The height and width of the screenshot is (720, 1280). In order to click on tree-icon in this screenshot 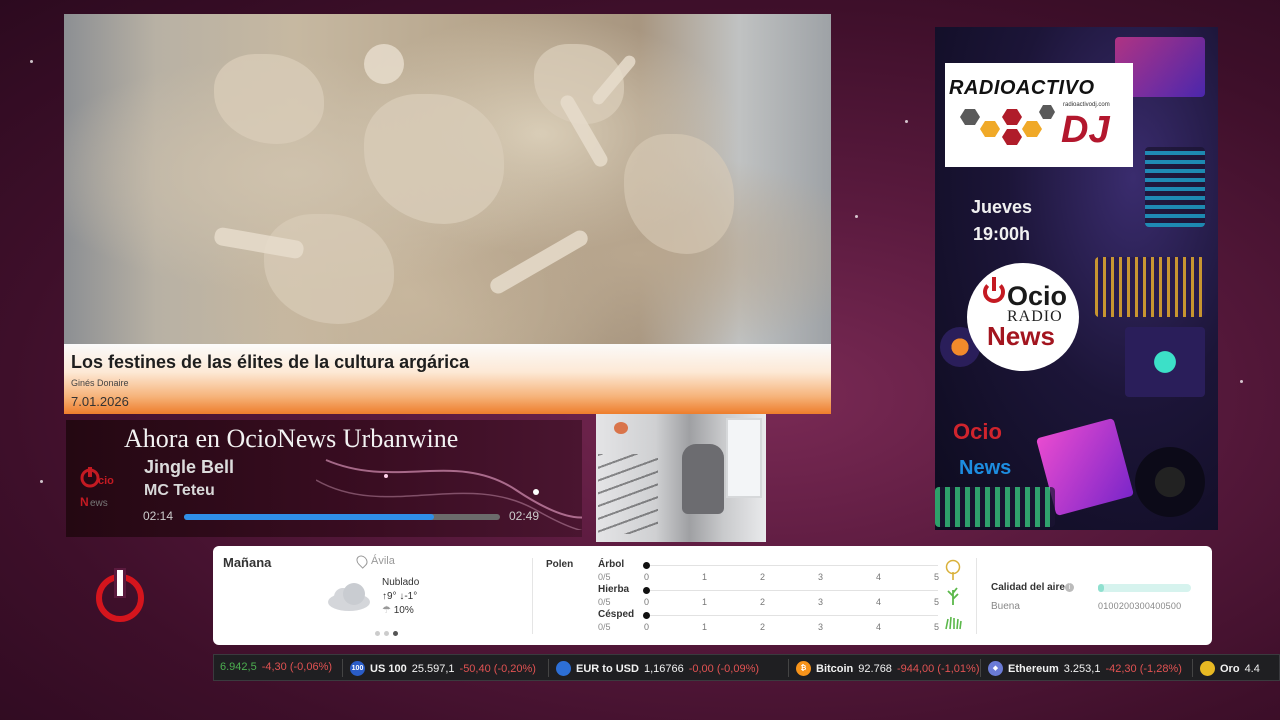, I will do `click(953, 570)`.